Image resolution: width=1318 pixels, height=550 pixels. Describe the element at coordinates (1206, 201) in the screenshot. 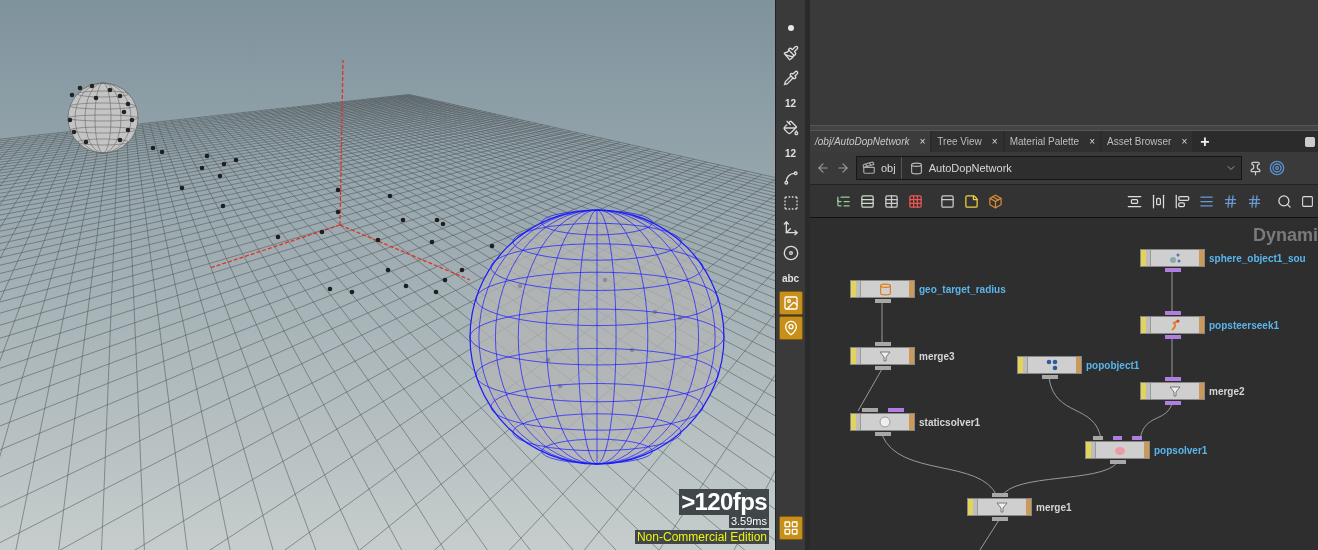

I see `lines-icon` at that location.